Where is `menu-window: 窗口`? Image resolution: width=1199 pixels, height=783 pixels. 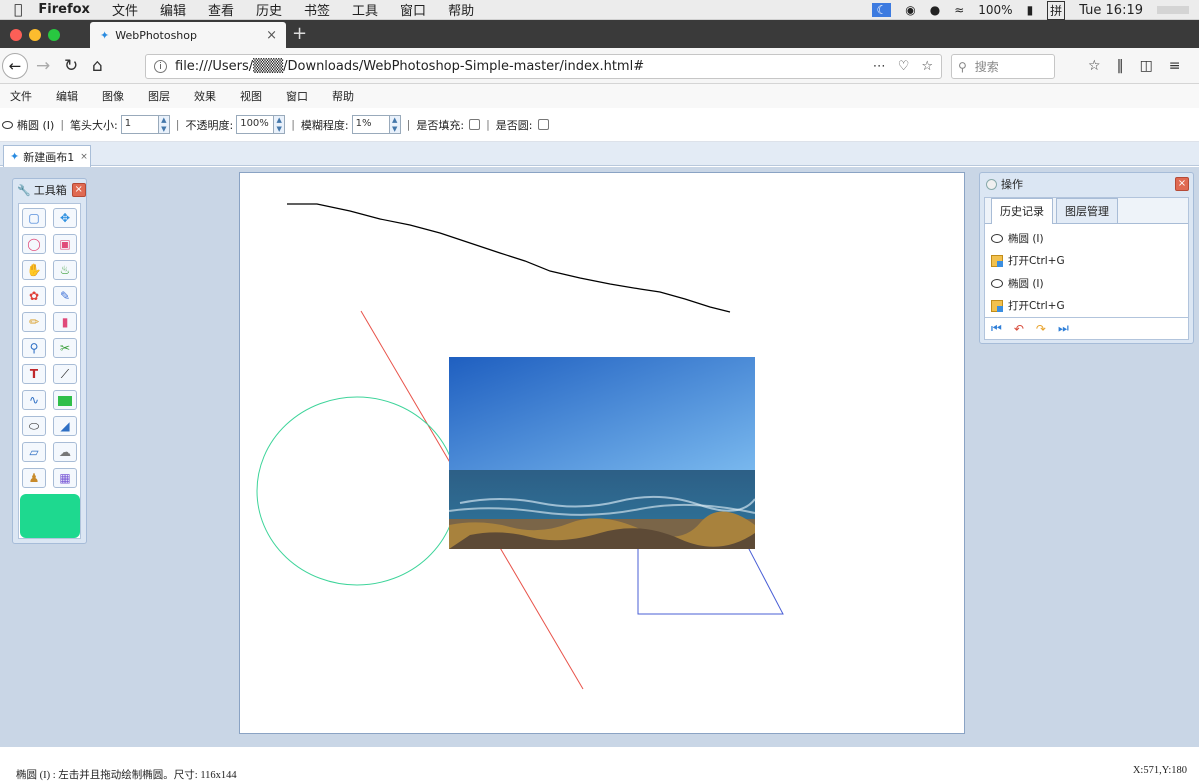
menu-window: 窗口 is located at coordinates (413, 9).